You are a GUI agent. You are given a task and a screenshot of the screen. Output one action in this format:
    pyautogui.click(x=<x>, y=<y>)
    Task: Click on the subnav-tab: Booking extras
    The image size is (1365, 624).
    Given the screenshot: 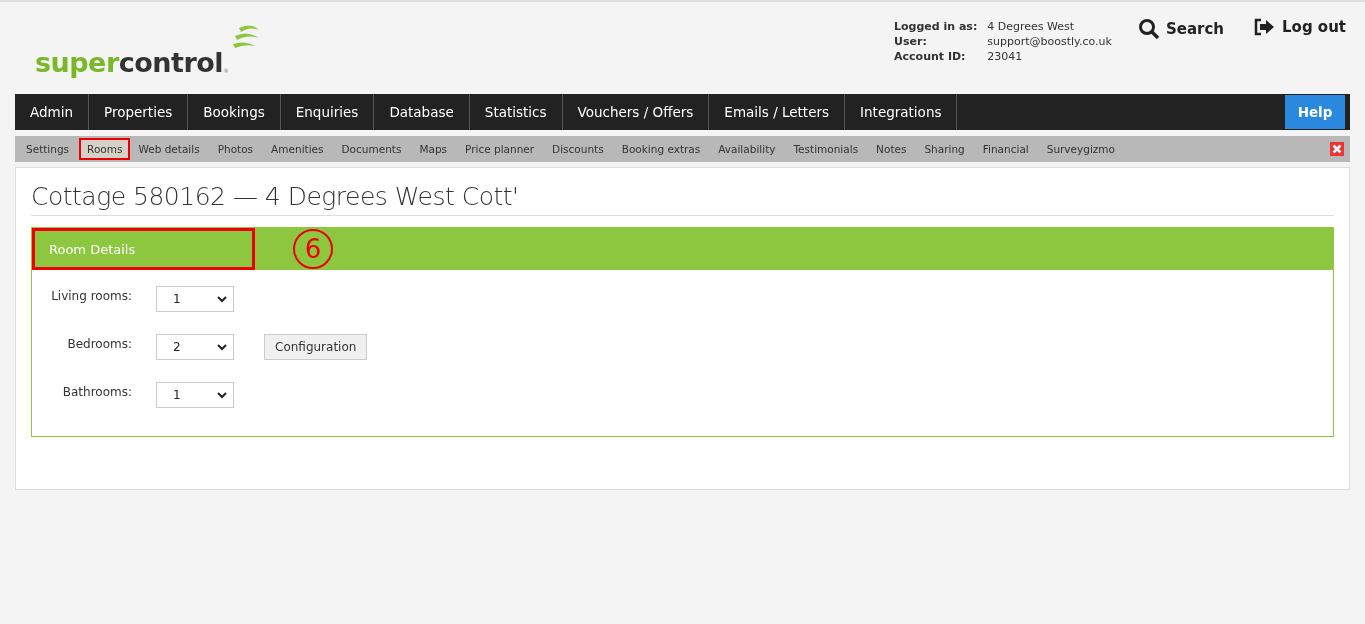 What is the action you would take?
    pyautogui.click(x=661, y=149)
    